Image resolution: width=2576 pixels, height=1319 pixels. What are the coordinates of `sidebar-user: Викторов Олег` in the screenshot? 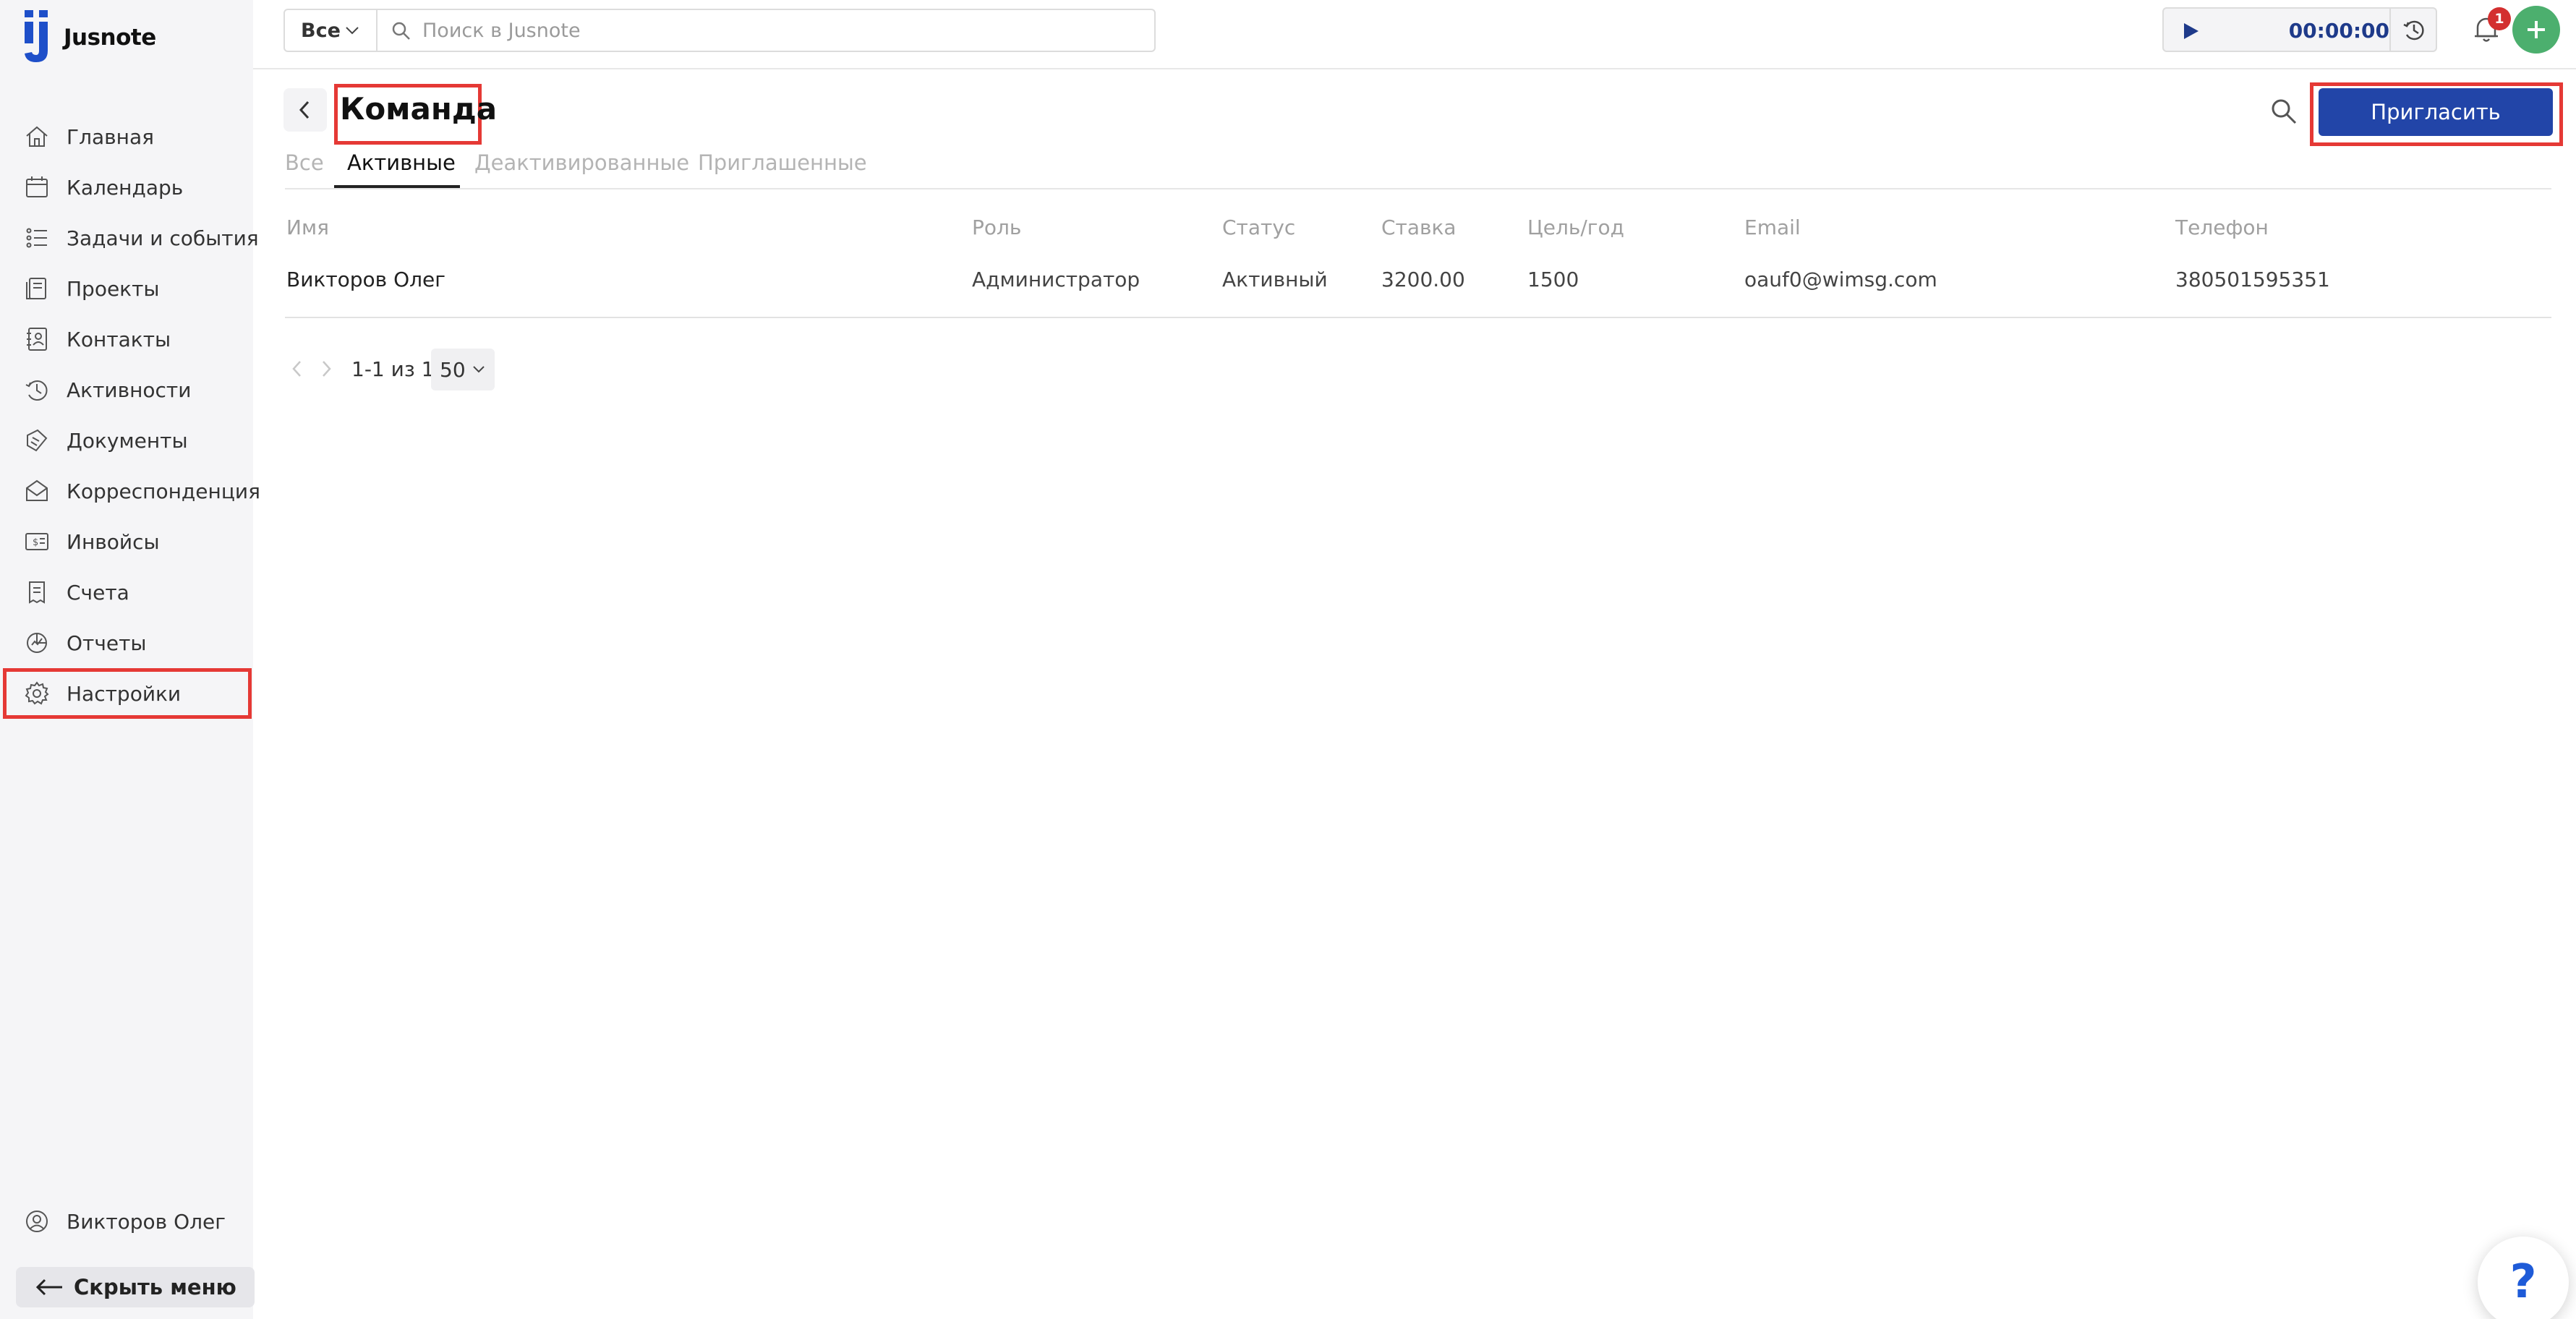 It's located at (126, 1221).